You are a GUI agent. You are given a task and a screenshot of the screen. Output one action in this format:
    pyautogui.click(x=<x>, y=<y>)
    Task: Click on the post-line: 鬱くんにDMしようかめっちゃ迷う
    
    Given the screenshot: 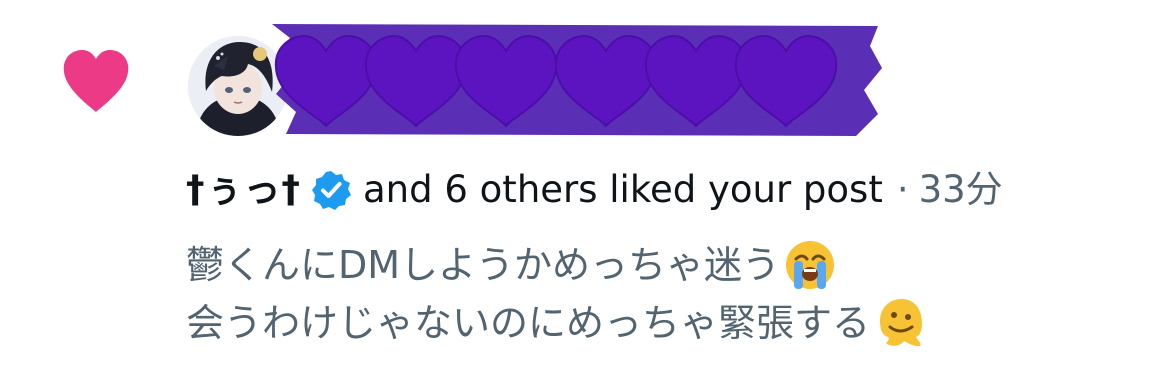 What is the action you would take?
    pyautogui.click(x=556, y=265)
    